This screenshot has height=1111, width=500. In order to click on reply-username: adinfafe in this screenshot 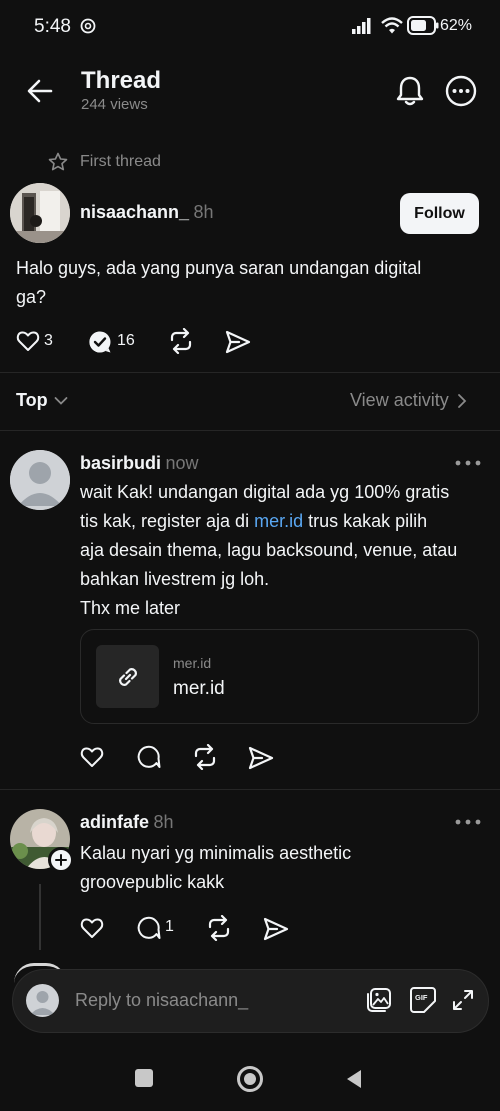, I will do `click(114, 822)`.